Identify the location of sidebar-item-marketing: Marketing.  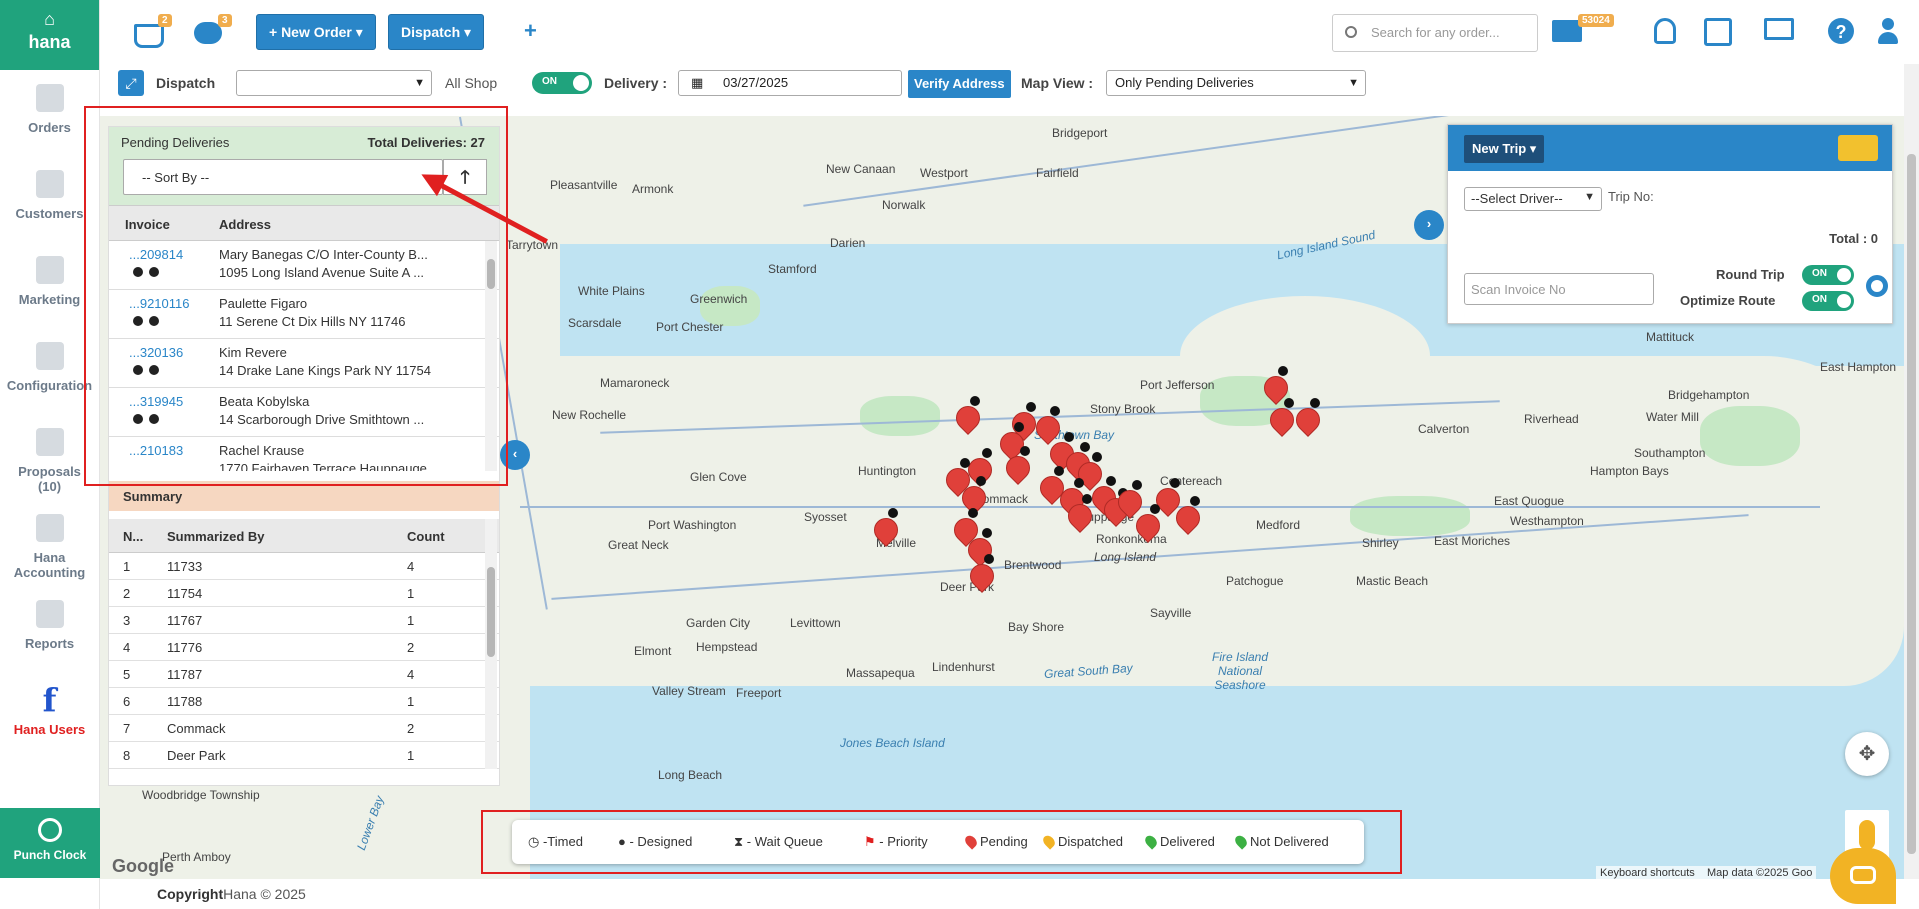
(49, 285).